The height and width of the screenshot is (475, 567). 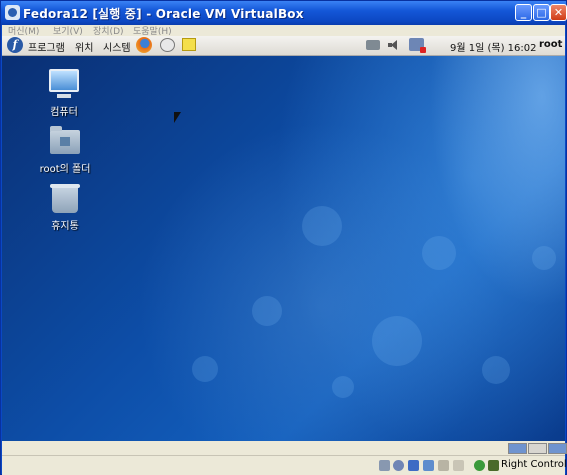 What do you see at coordinates (493, 46) in the screenshot?
I see `panel-clock: 9월 1일 (목) 16:02` at bounding box center [493, 46].